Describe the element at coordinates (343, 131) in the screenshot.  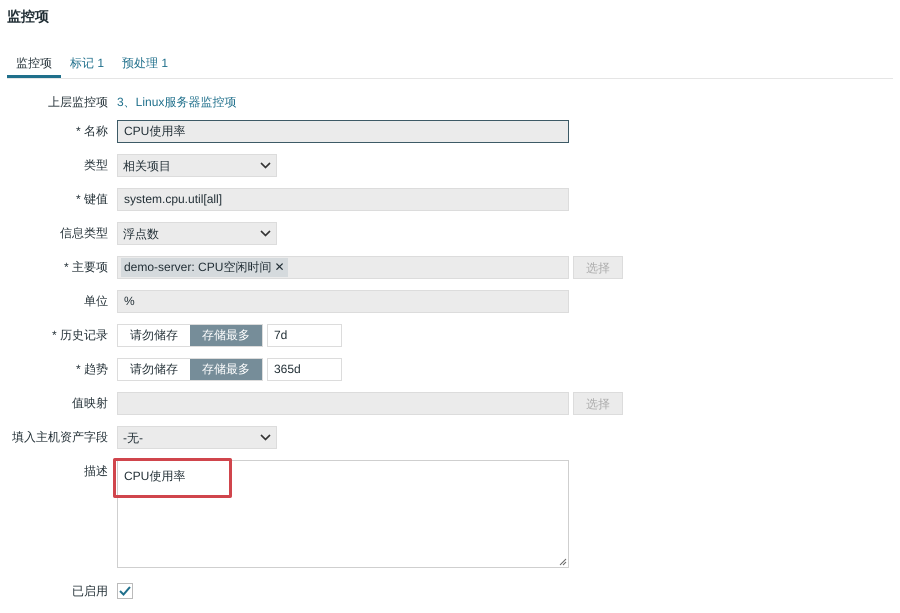
I see `input-field: CPU使用率` at that location.